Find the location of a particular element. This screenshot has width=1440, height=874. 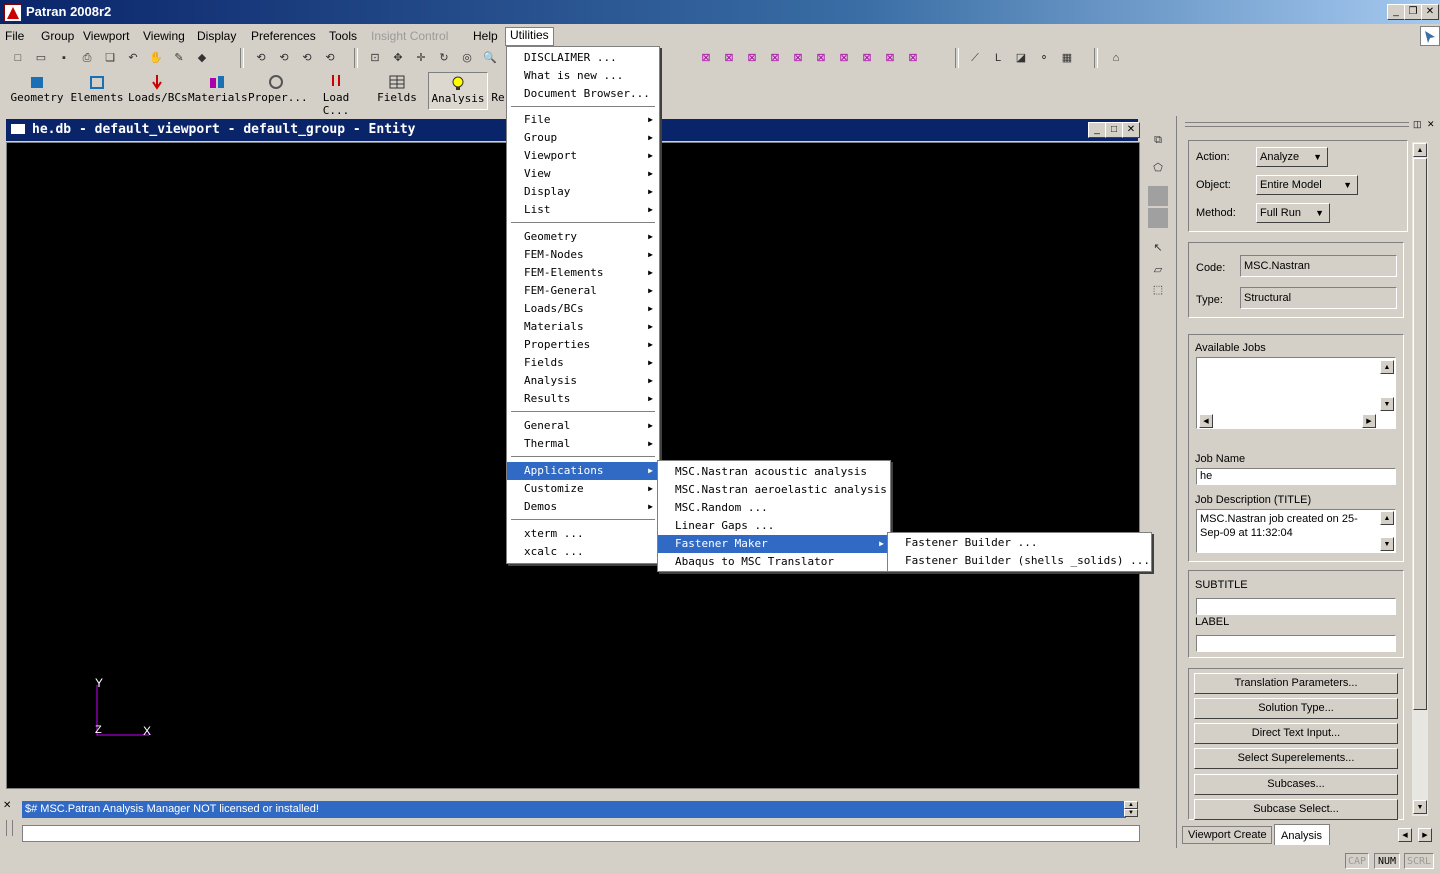

help-pointer-icon is located at coordinates (1430, 36).